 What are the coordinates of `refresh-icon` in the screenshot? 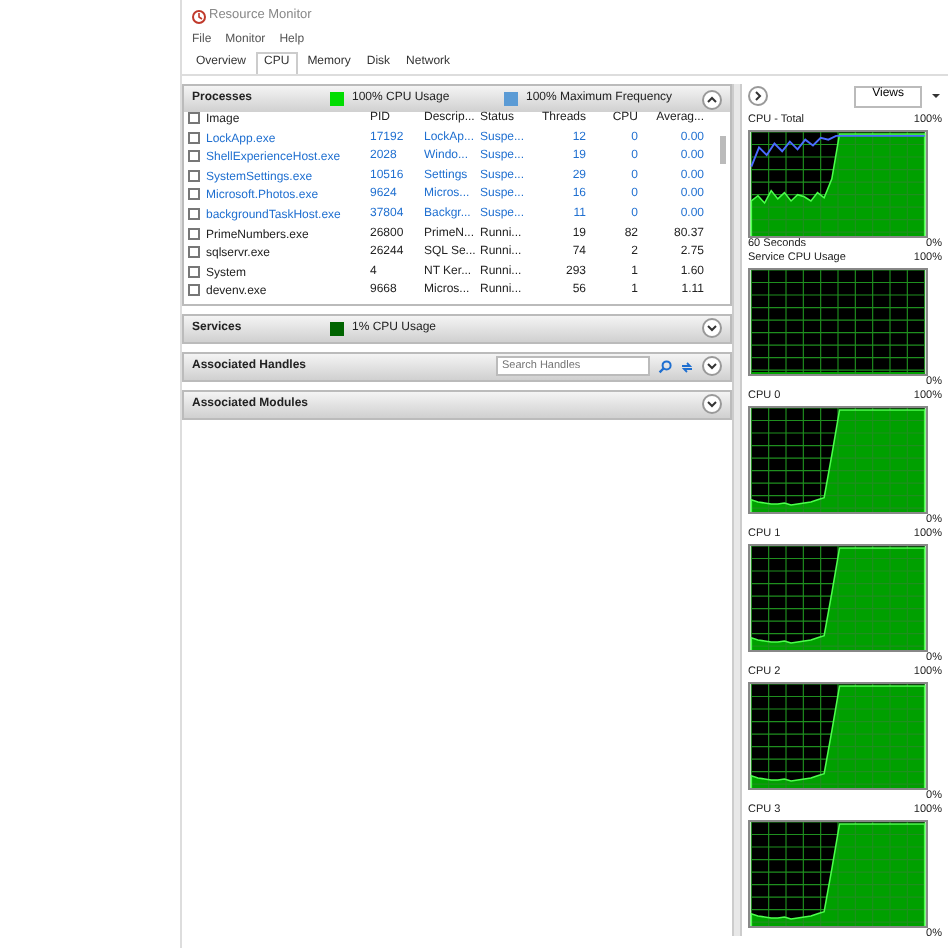 It's located at (687, 366).